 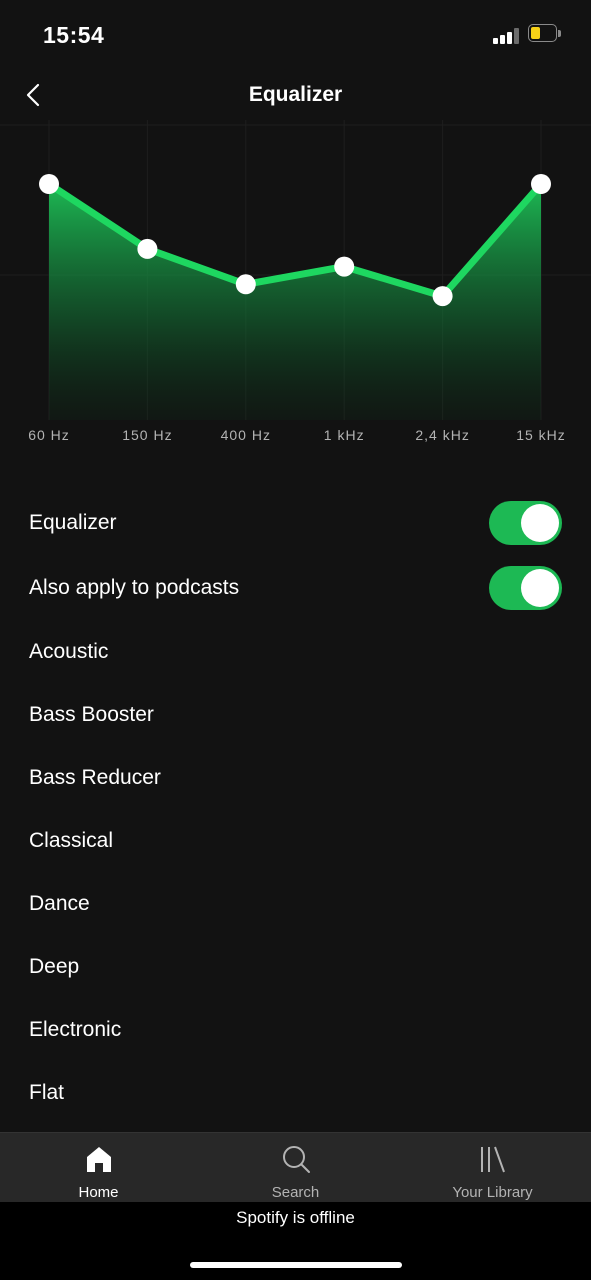 I want to click on tab-label: Home, so click(x=98, y=1192).